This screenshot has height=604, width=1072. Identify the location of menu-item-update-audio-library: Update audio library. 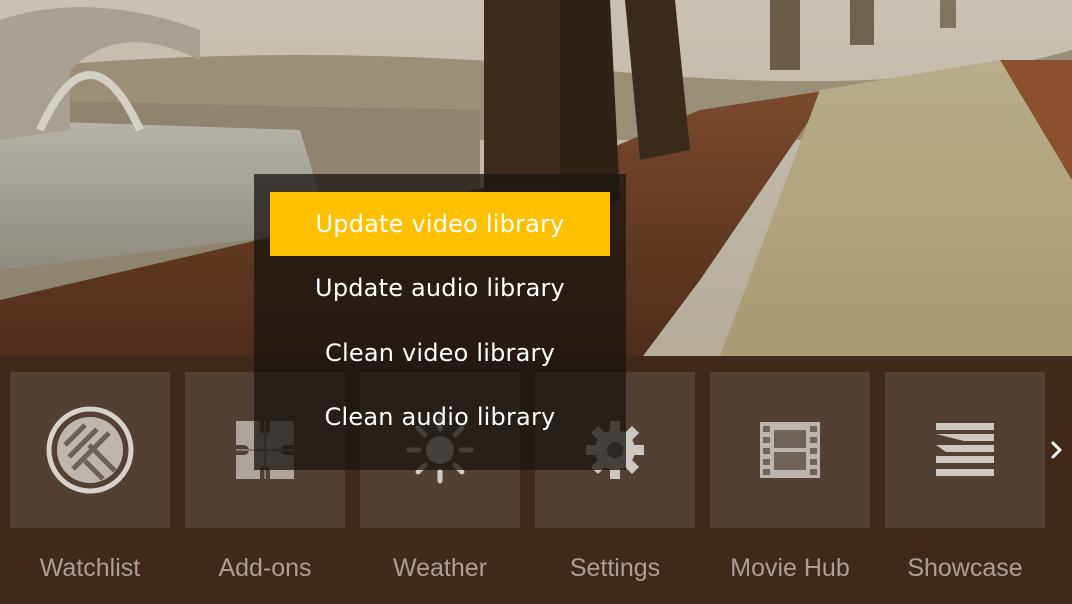
(440, 288).